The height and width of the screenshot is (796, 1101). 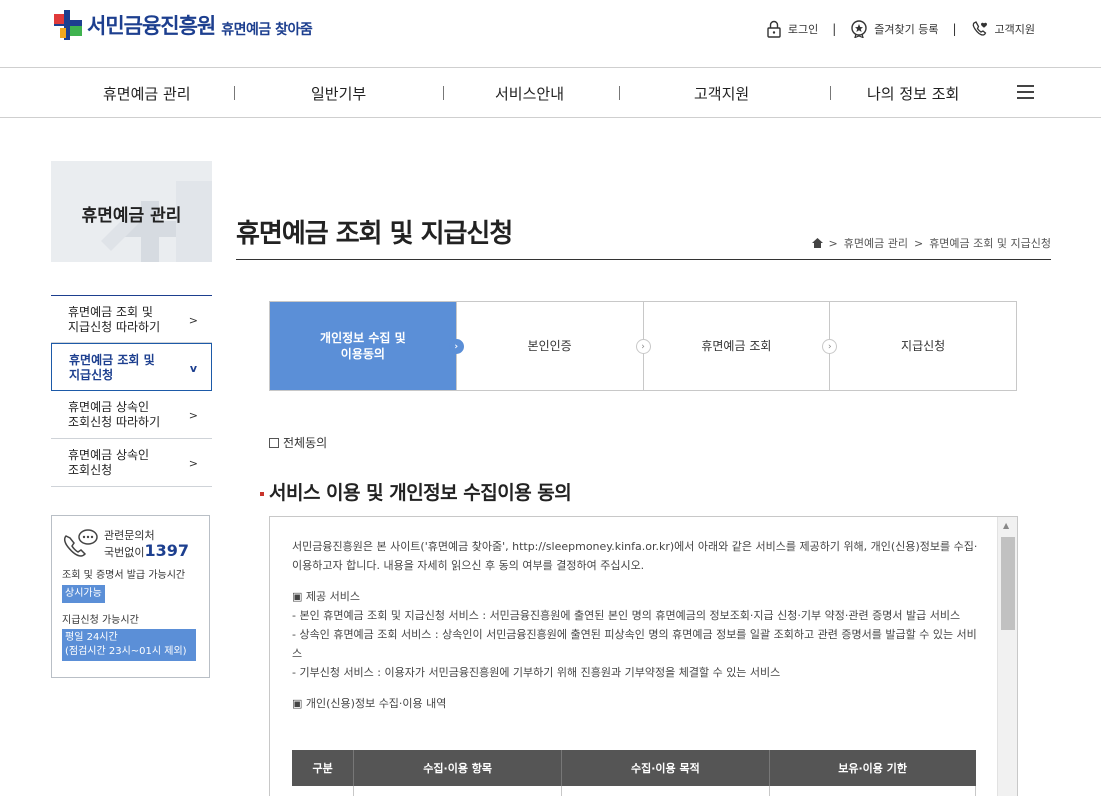 What do you see at coordinates (736, 346) in the screenshot?
I see `step-label: 휴면예금 조회` at bounding box center [736, 346].